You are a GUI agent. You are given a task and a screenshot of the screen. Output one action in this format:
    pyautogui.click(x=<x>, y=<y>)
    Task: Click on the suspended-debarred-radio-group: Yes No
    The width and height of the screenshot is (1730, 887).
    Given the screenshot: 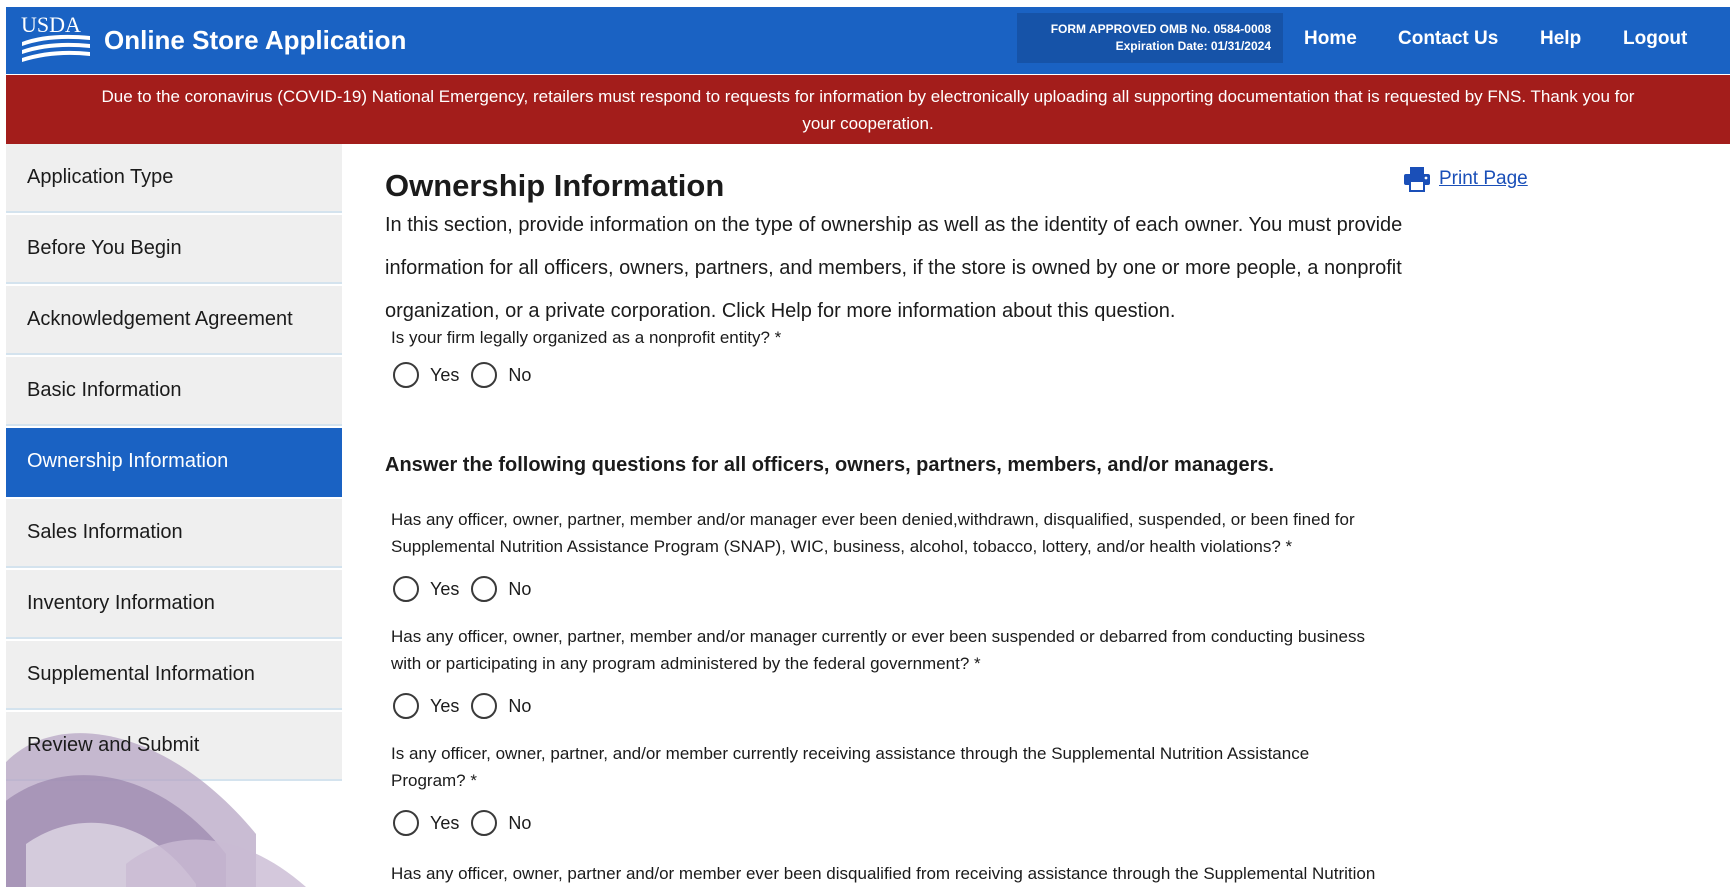 What is the action you would take?
    pyautogui.click(x=468, y=706)
    